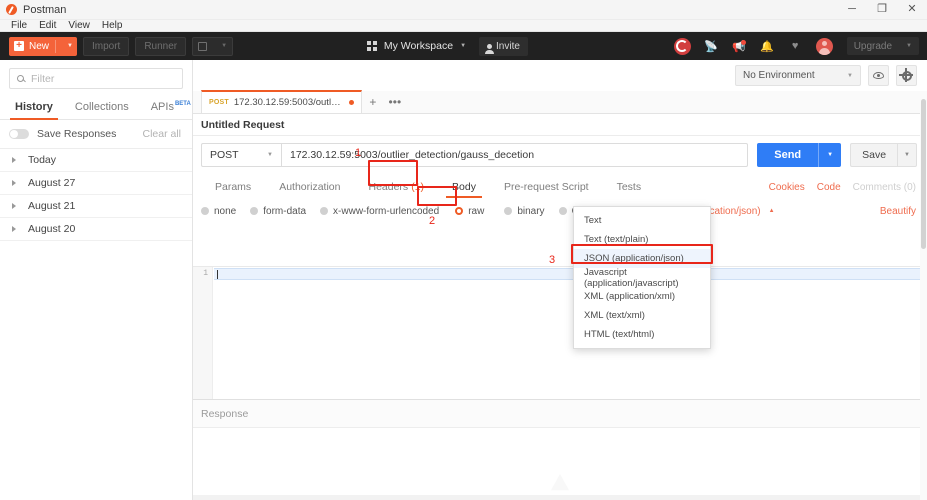 The image size is (927, 500). What do you see at coordinates (906, 75) in the screenshot?
I see `environment-settings-button` at bounding box center [906, 75].